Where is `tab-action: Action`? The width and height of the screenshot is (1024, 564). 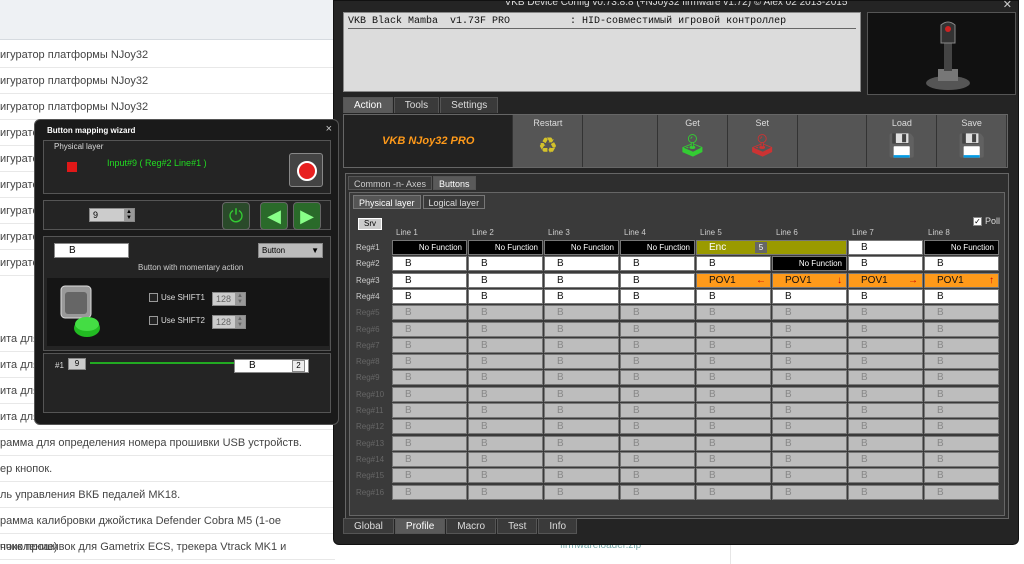
tab-action: Action is located at coordinates (368, 105).